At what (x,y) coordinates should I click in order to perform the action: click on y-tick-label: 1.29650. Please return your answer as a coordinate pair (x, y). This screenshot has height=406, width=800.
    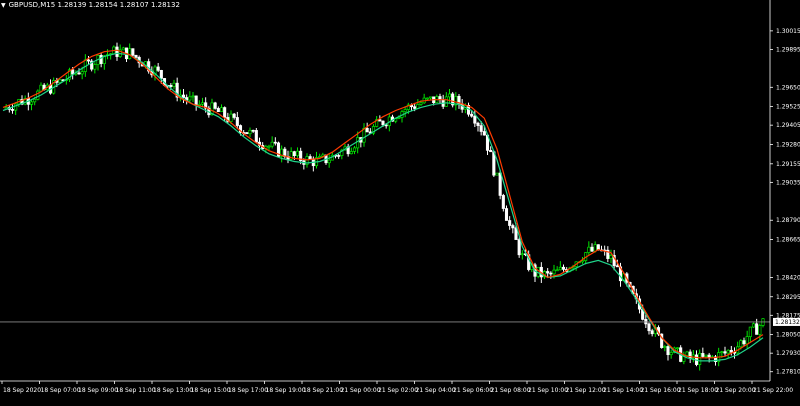
    Looking at the image, I should click on (788, 87).